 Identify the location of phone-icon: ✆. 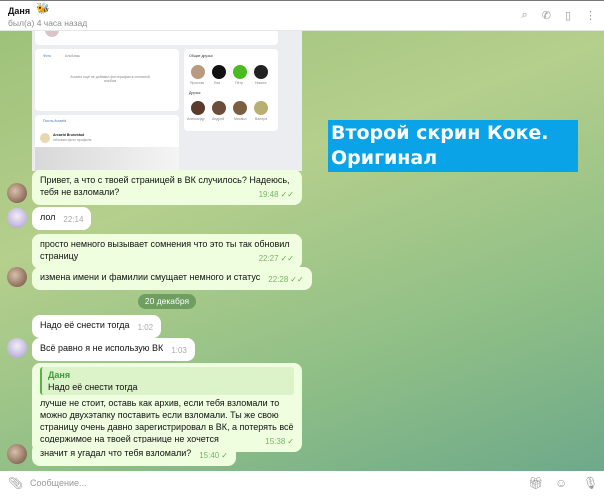
(546, 15).